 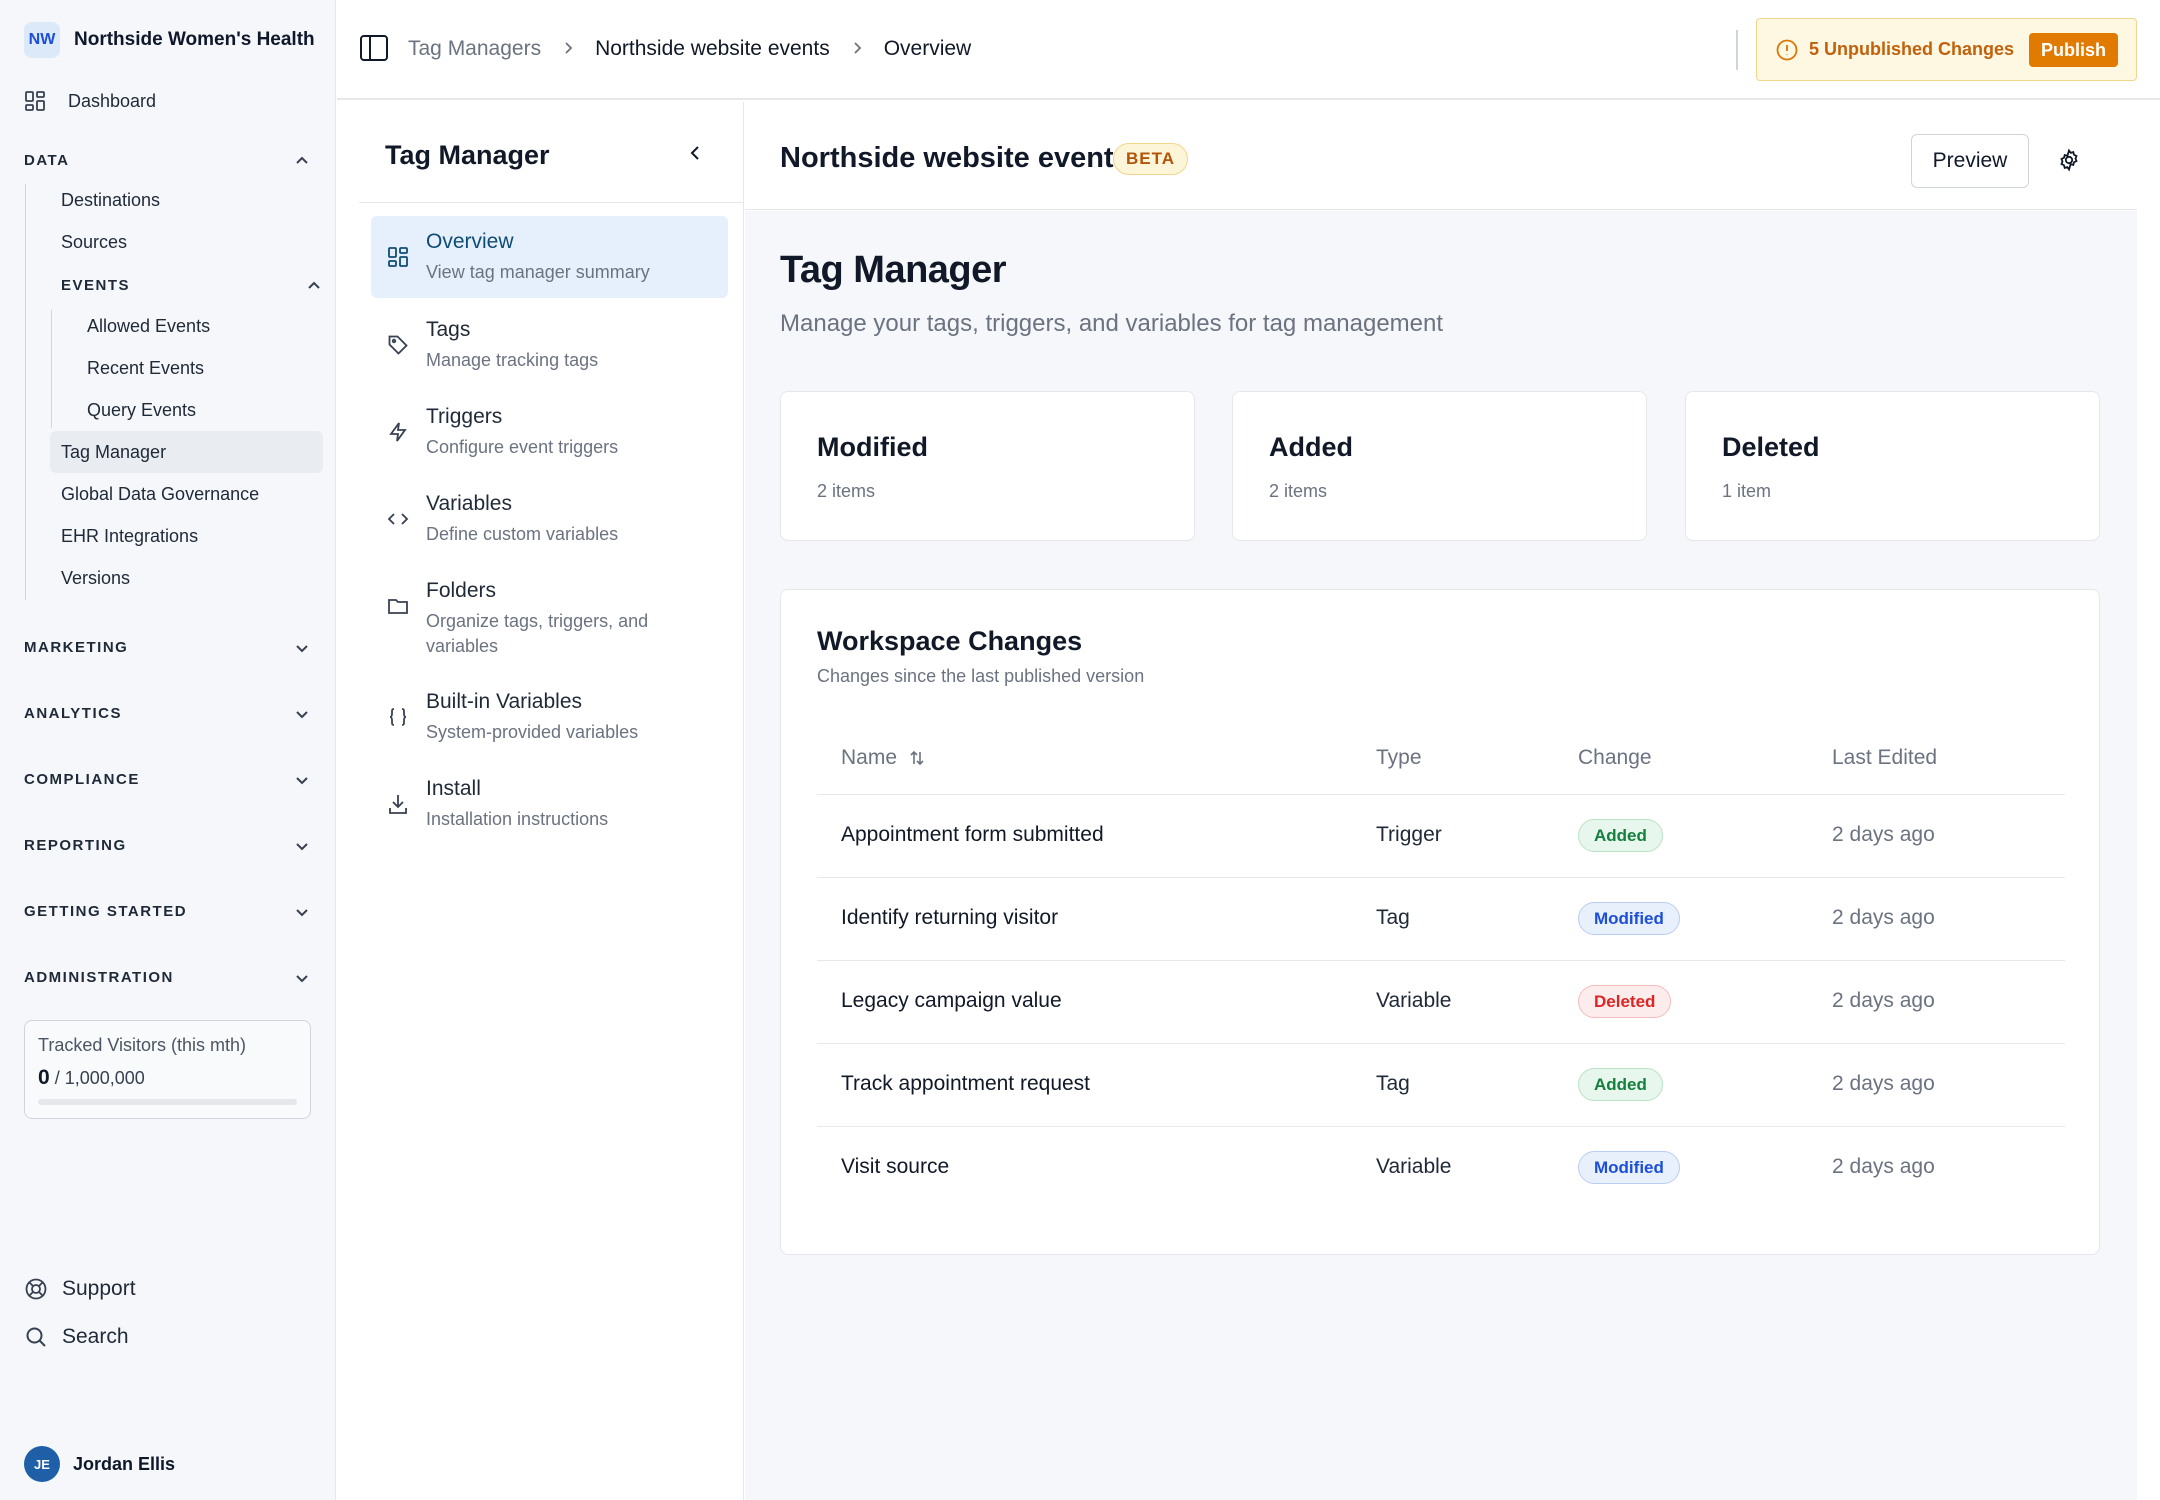 I want to click on support-link: Support, so click(x=80, y=1289).